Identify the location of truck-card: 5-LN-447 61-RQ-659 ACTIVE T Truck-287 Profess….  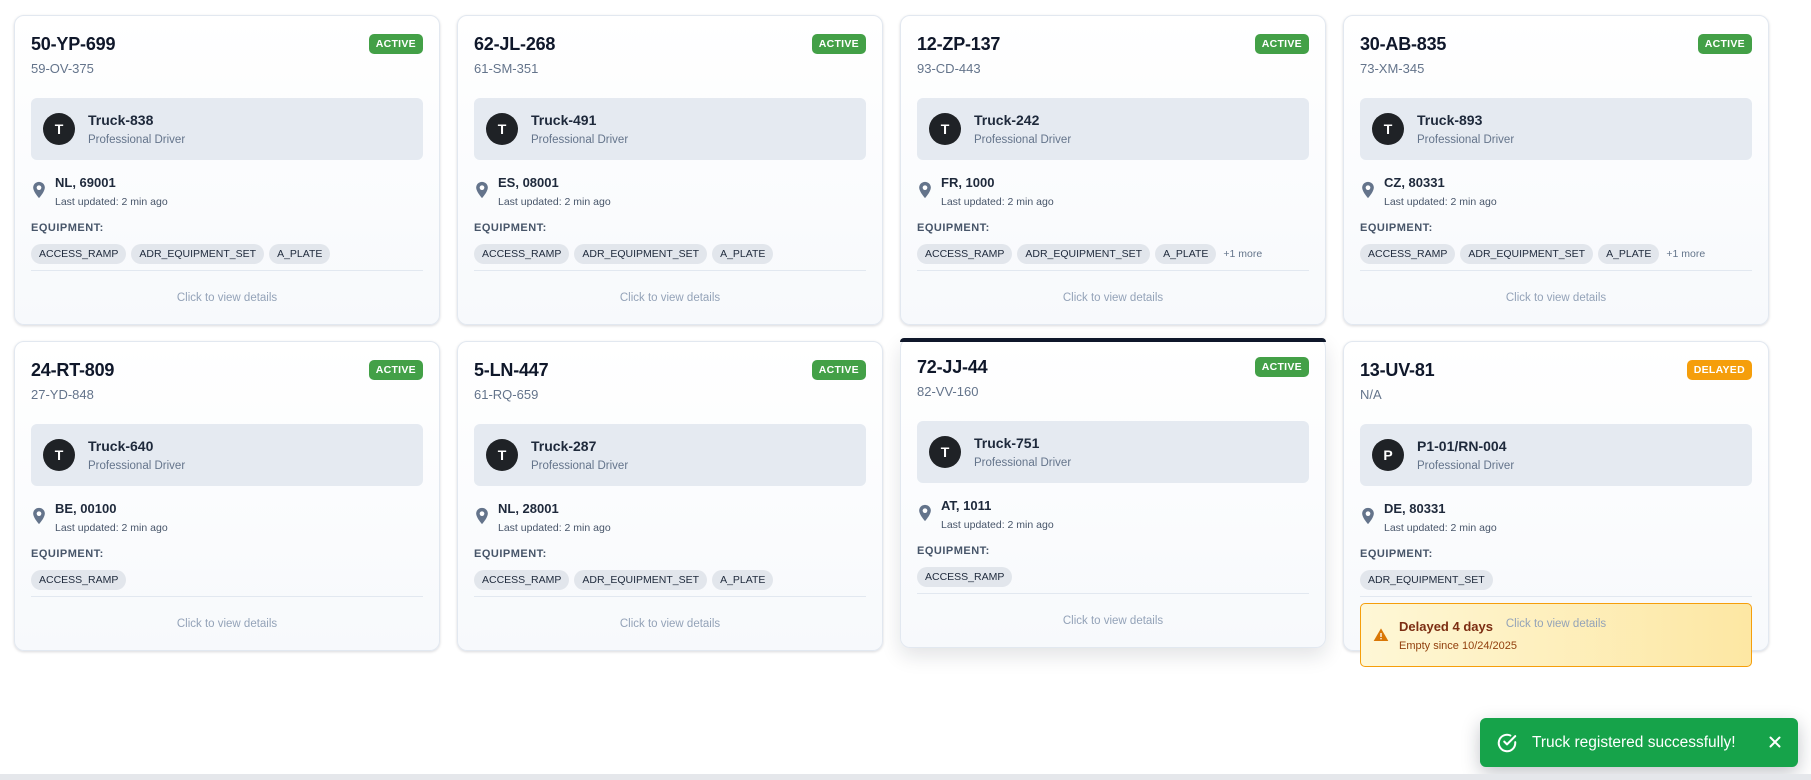
(670, 496).